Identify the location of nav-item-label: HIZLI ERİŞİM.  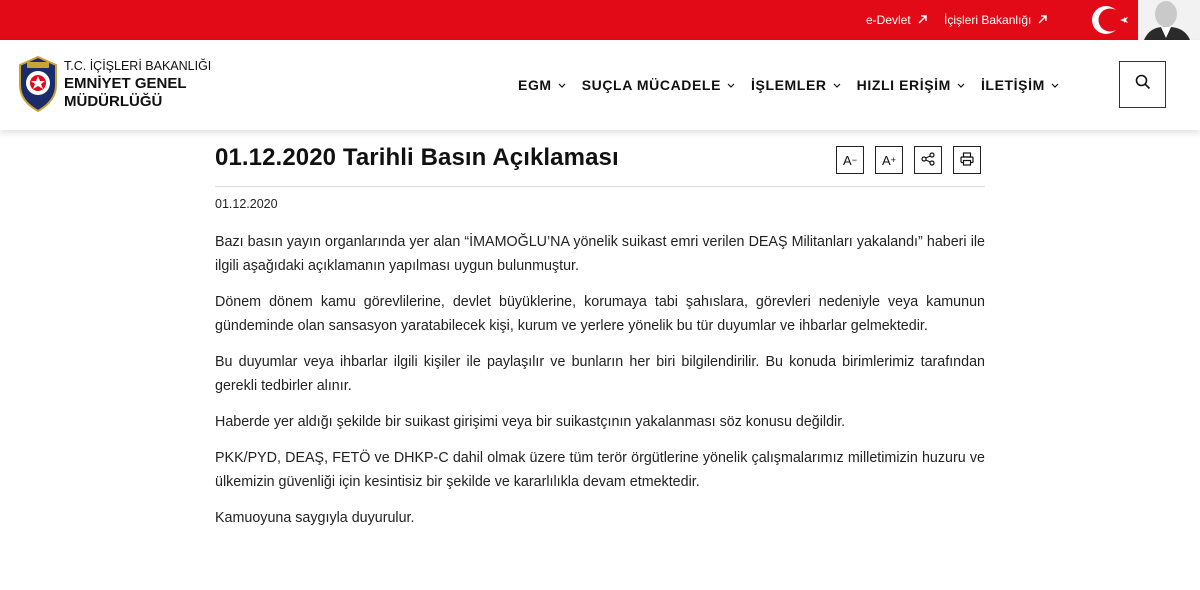
(903, 85).